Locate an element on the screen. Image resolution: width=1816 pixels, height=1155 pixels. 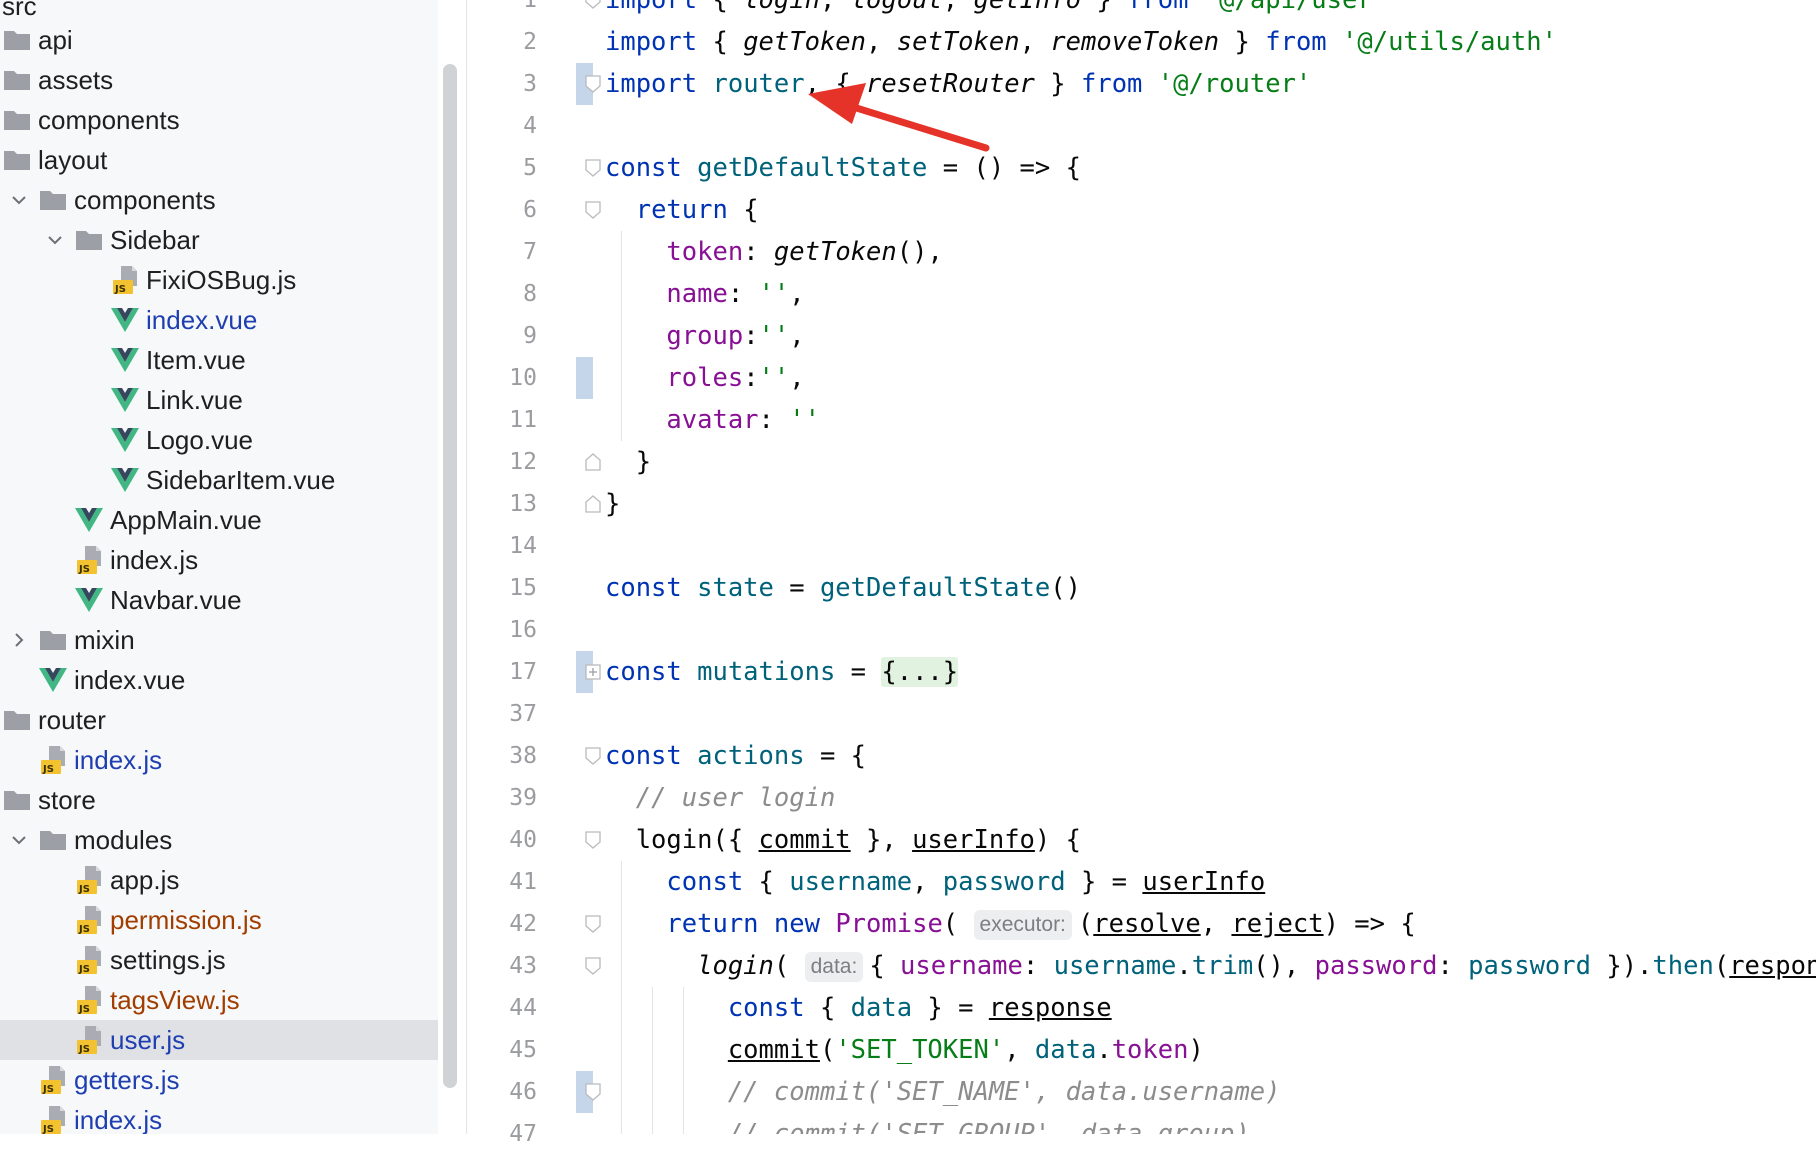
code-line: const { username, password } = userInfo is located at coordinates (935, 882).